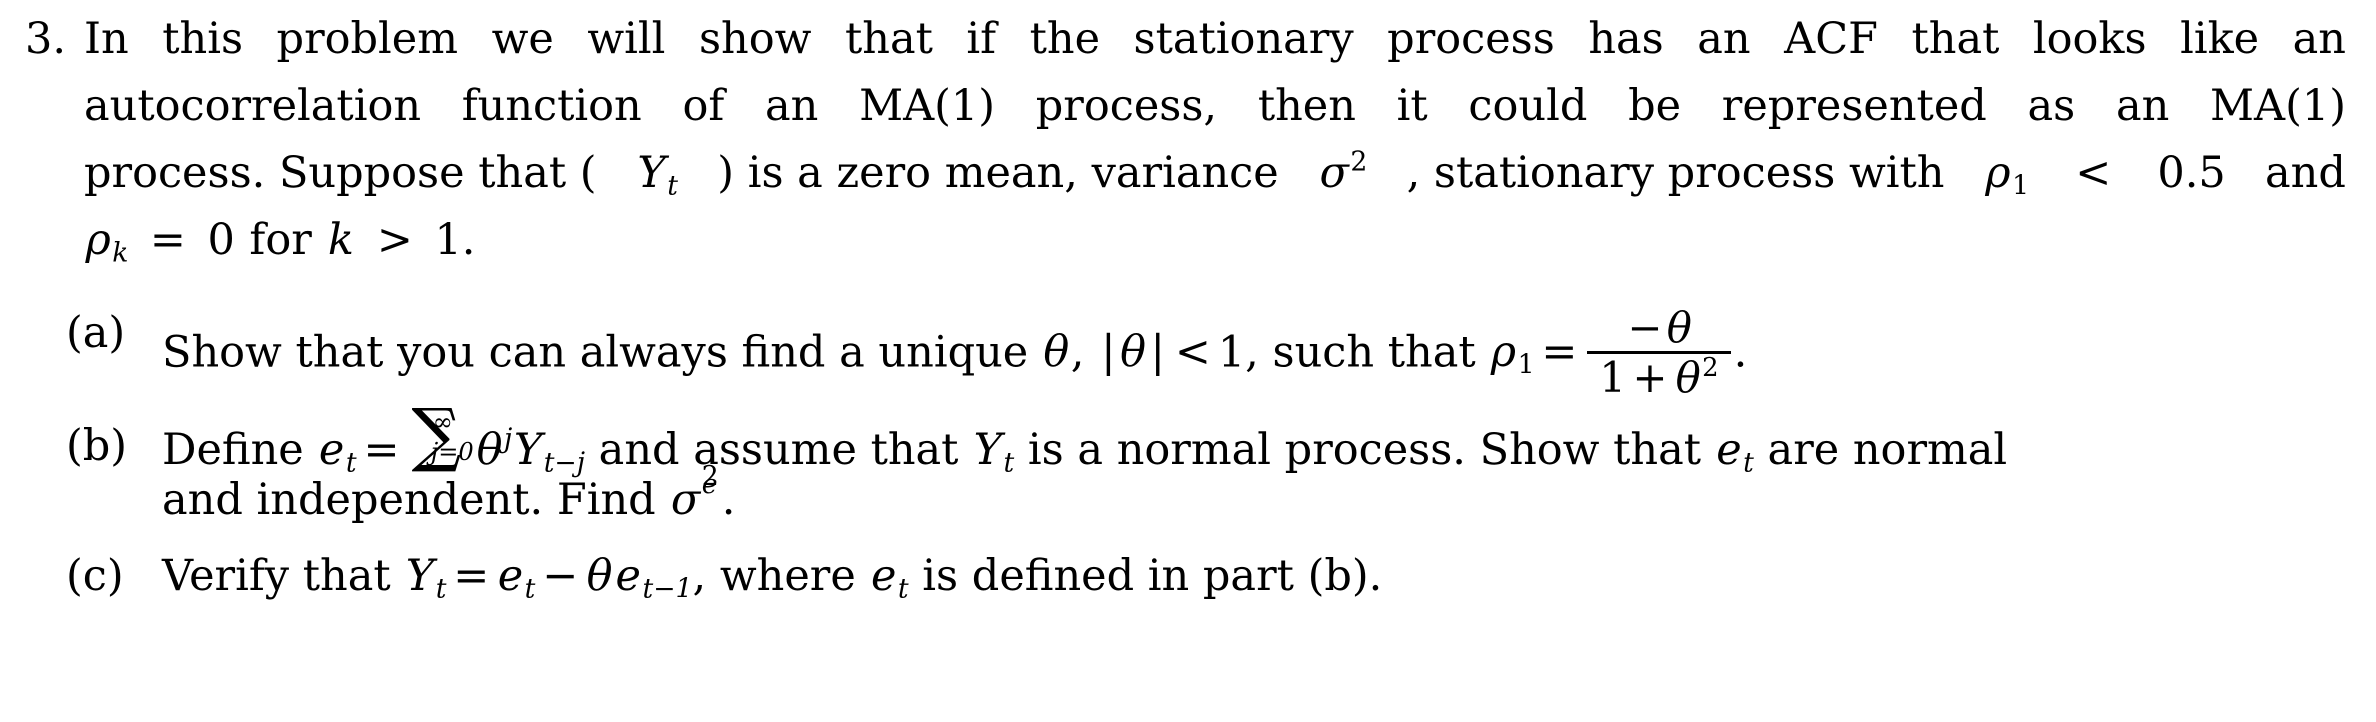  Describe the element at coordinates (494, 450) in the screenshot. I see `math-theta-power-j: θj` at that location.